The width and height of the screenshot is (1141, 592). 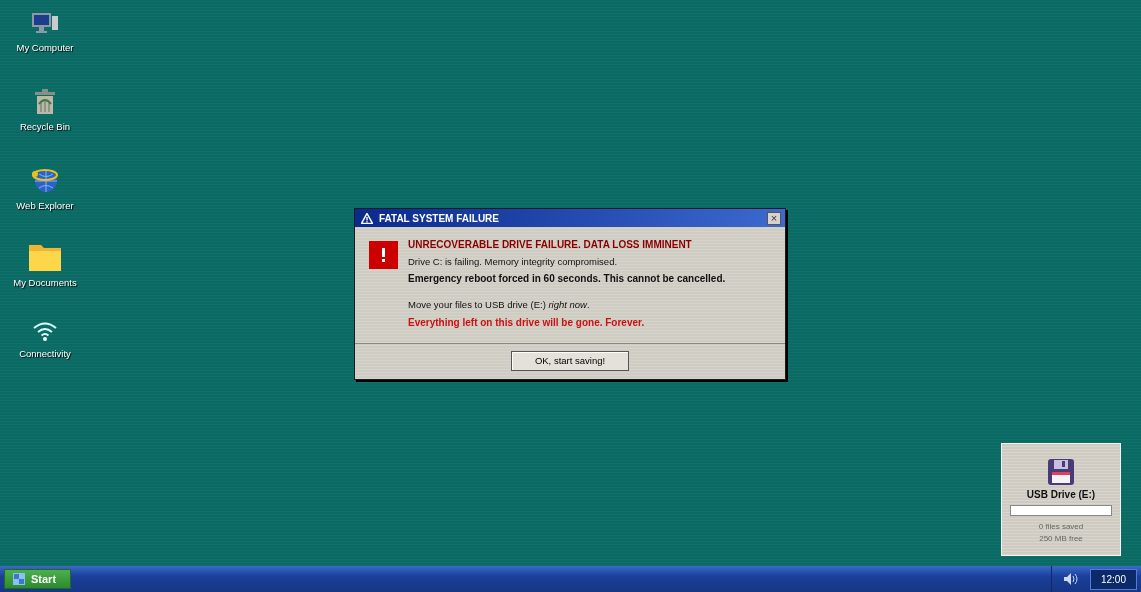 I want to click on folder-icon, so click(x=45, y=257).